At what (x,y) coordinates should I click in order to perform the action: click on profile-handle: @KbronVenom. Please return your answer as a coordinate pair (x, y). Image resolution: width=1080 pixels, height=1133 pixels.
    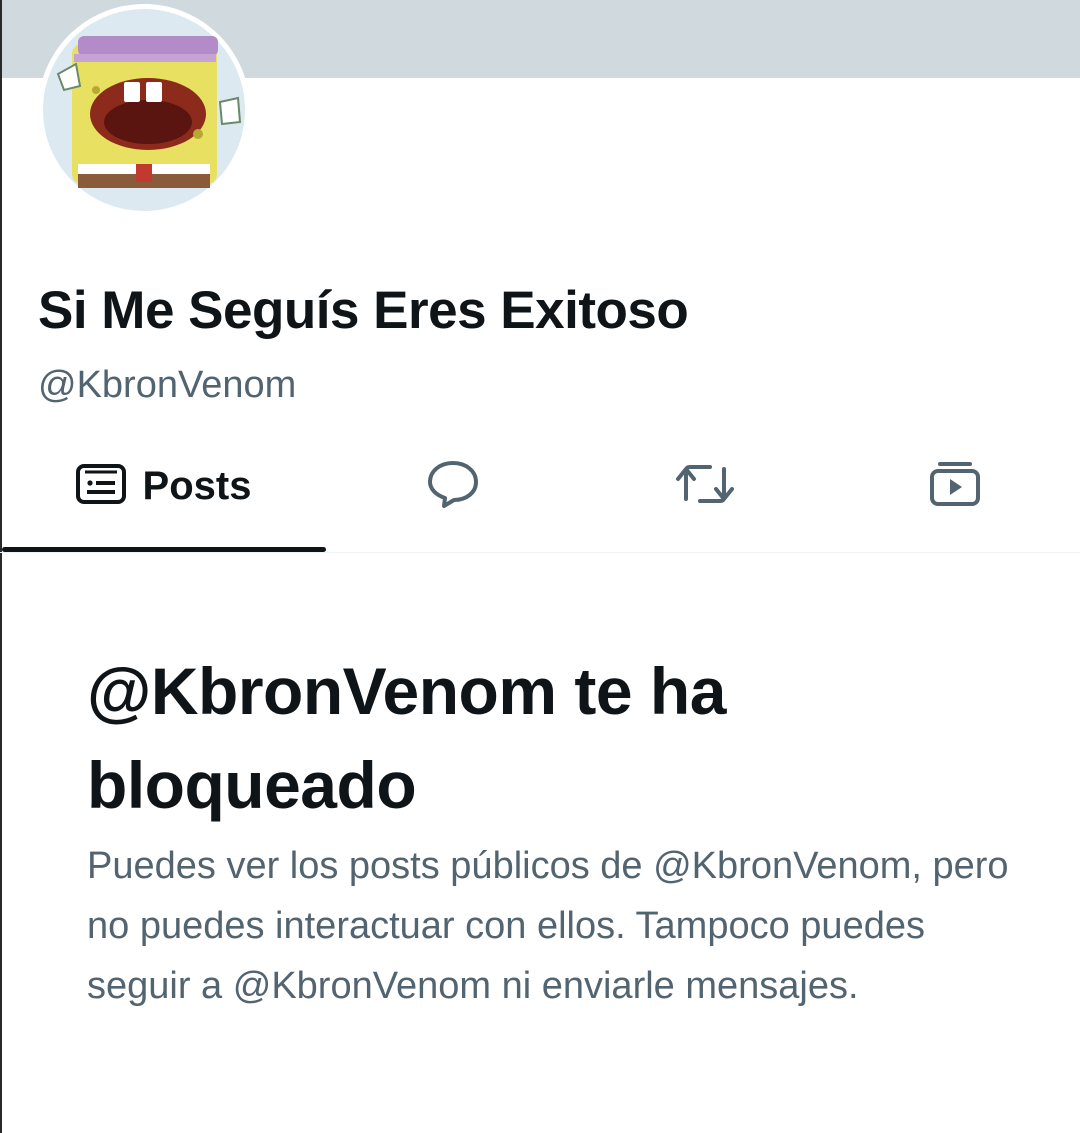
    Looking at the image, I should click on (167, 385).